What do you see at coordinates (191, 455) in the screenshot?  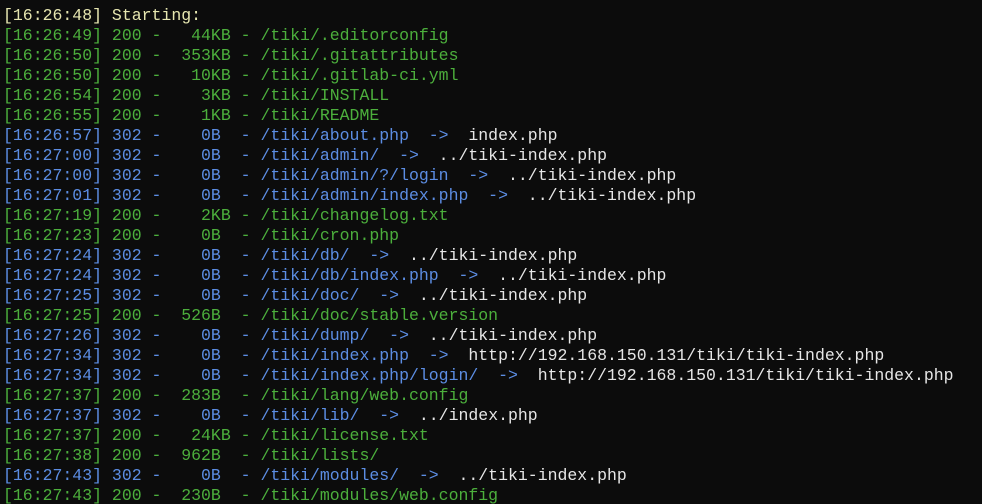 I see `log-entry-text: [16:27:38] 200 - 962B - /tiki/lists/` at bounding box center [191, 455].